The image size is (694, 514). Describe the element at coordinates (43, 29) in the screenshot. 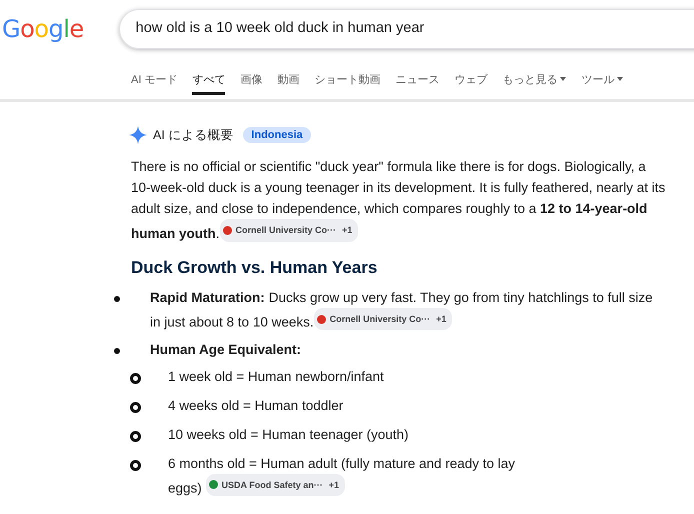

I see `google-logo: Google` at that location.